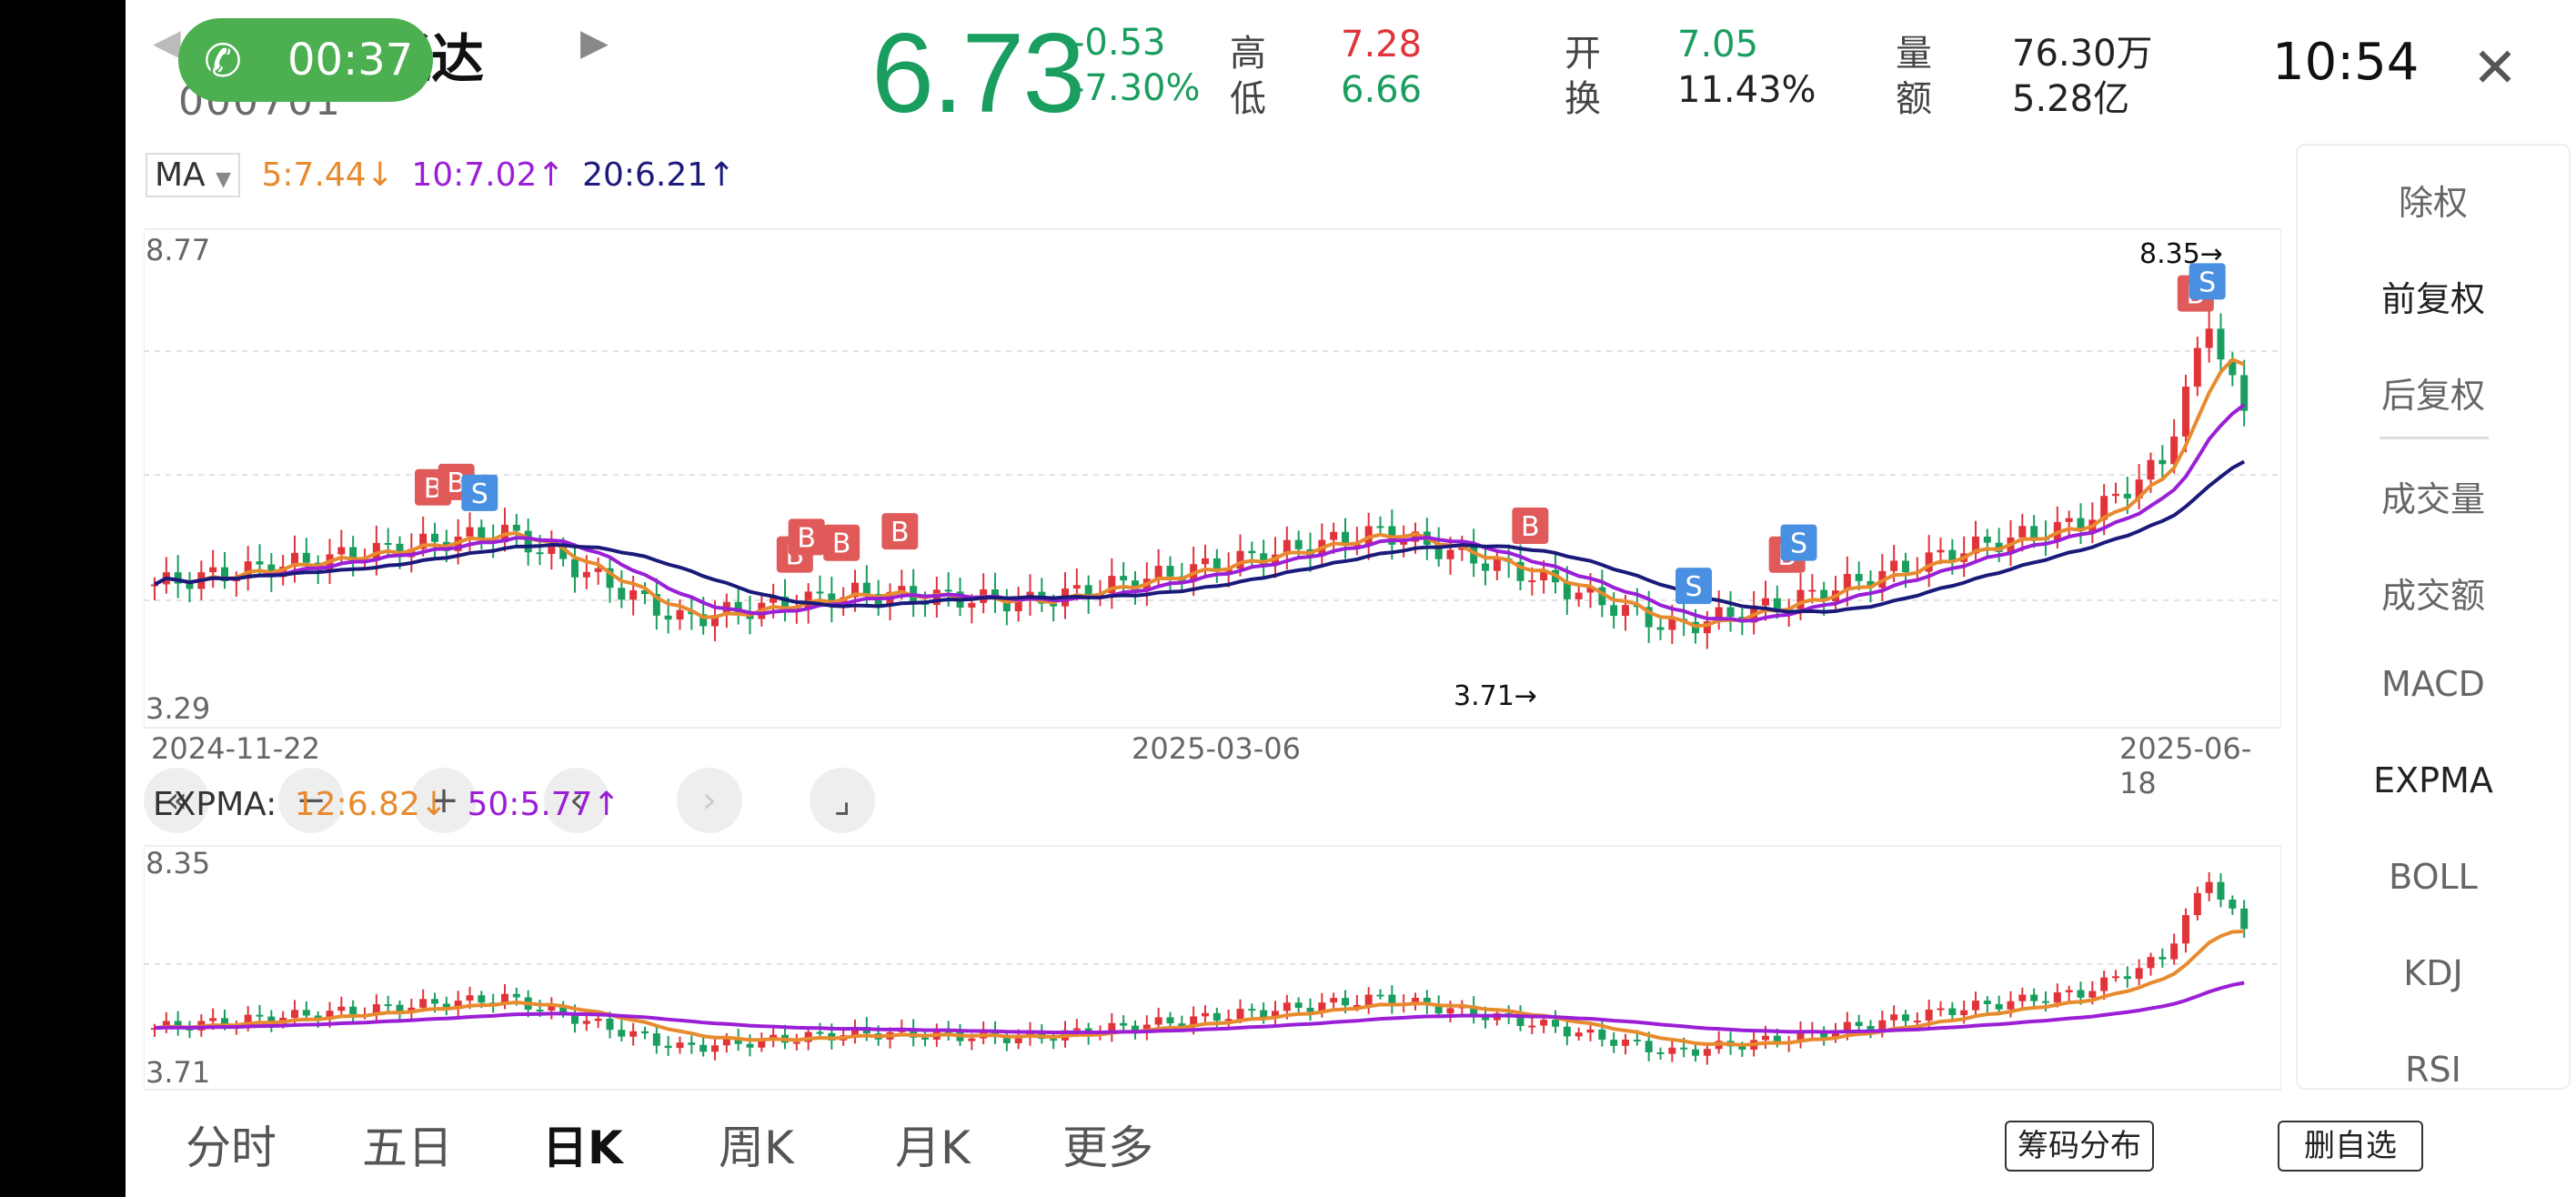 Image resolution: width=2576 pixels, height=1197 pixels. Describe the element at coordinates (978, 73) in the screenshot. I see `current-price: 6.73` at that location.